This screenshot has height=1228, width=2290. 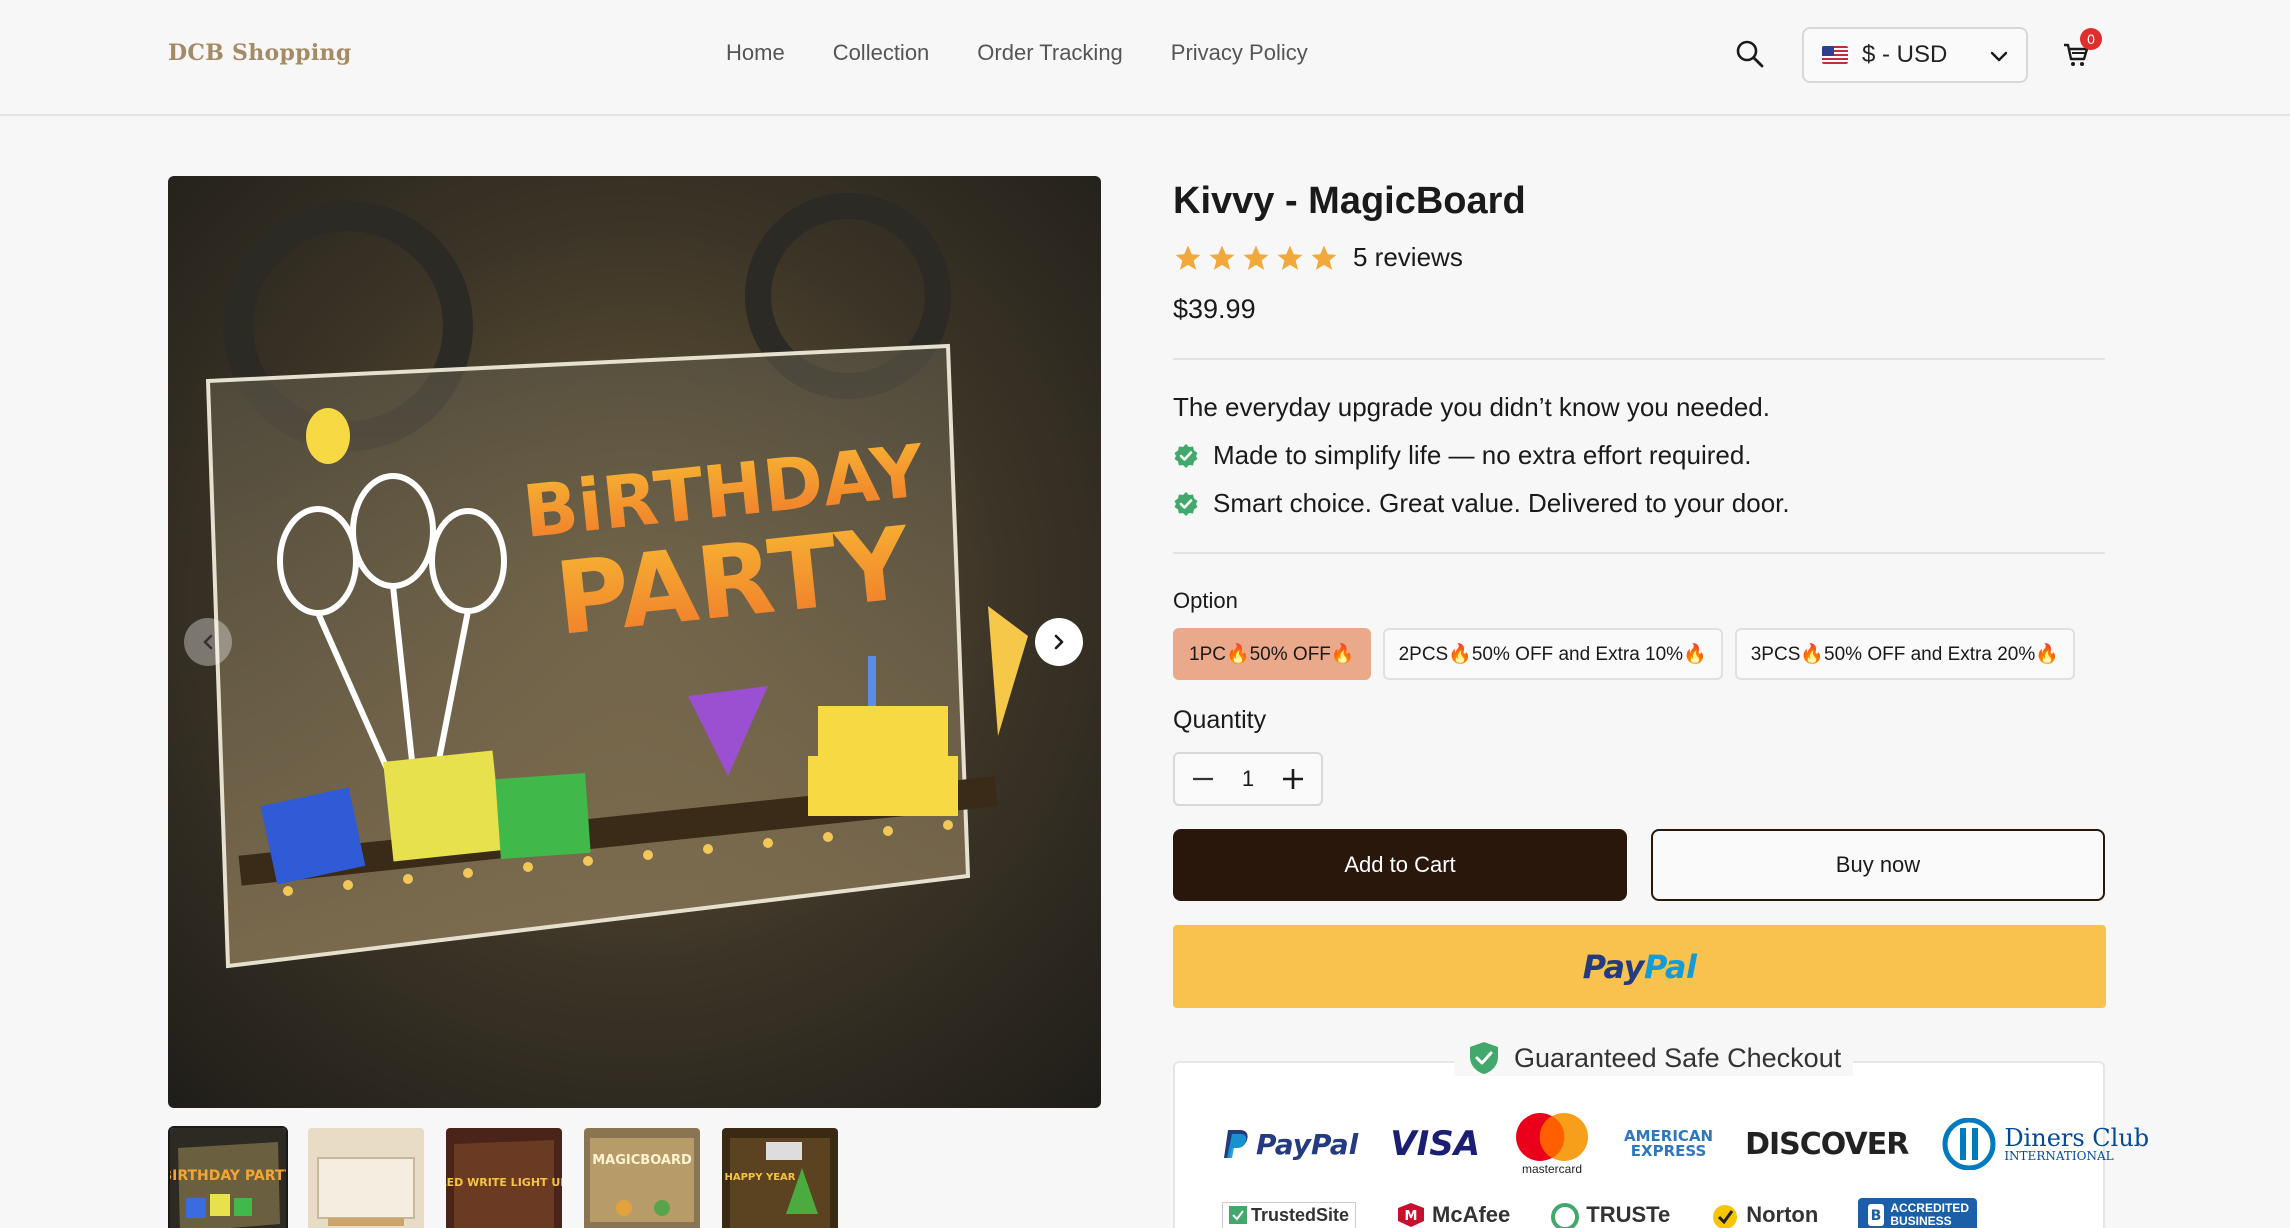 What do you see at coordinates (2044, 1144) in the screenshot?
I see `diners-club-logo-icon: Diners Club INTERNATIONAL` at bounding box center [2044, 1144].